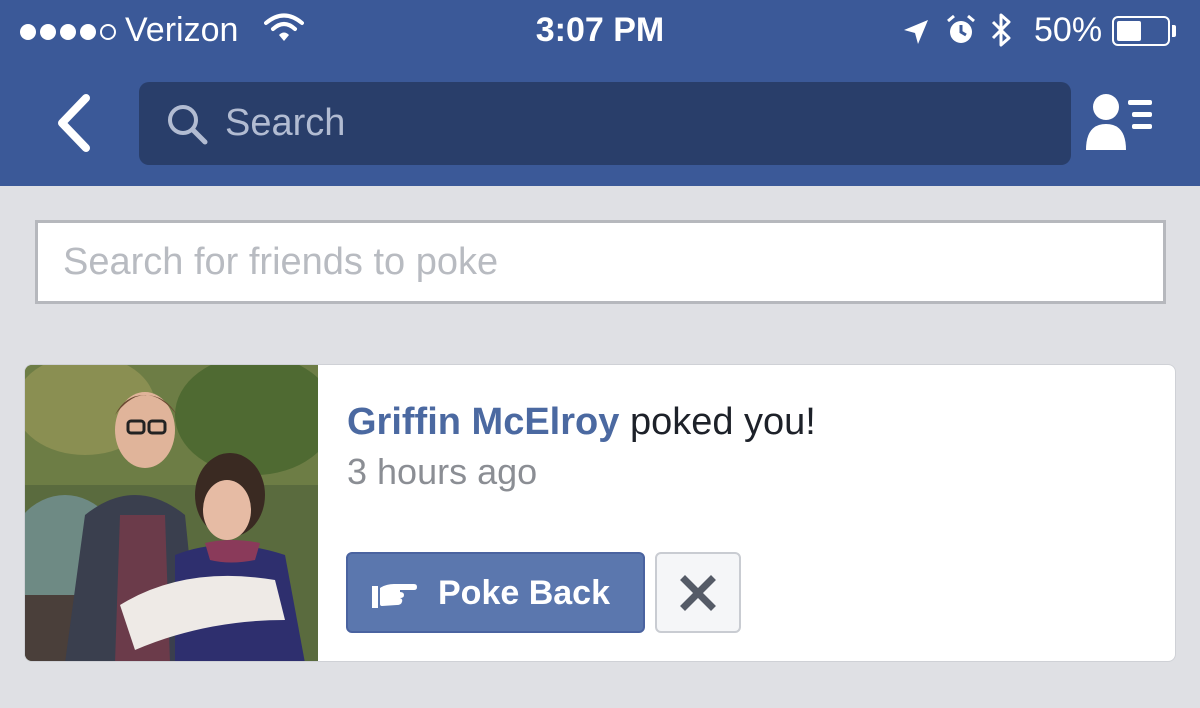 This screenshot has height=708, width=1200. I want to click on search-placeholder: Search, so click(285, 123).